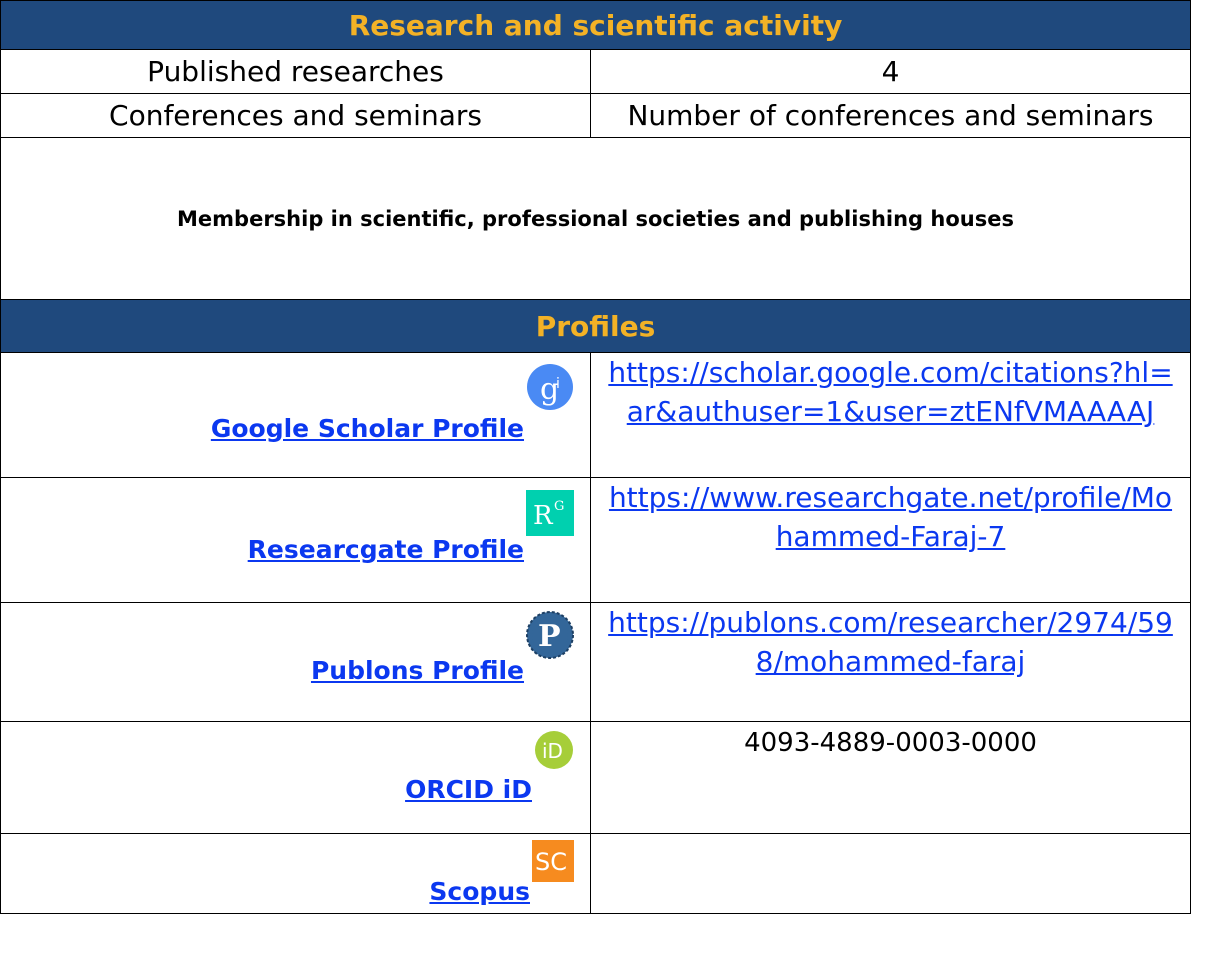 The height and width of the screenshot is (972, 1205). What do you see at coordinates (890, 71) in the screenshot?
I see `published-researches-value: 4` at bounding box center [890, 71].